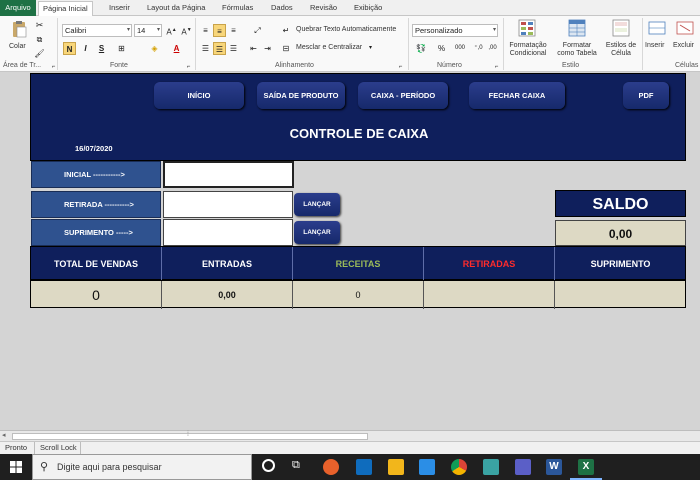 Image resolution: width=700 pixels, height=480 pixels. I want to click on format-table-button: Formatar como Tabela, so click(577, 50).